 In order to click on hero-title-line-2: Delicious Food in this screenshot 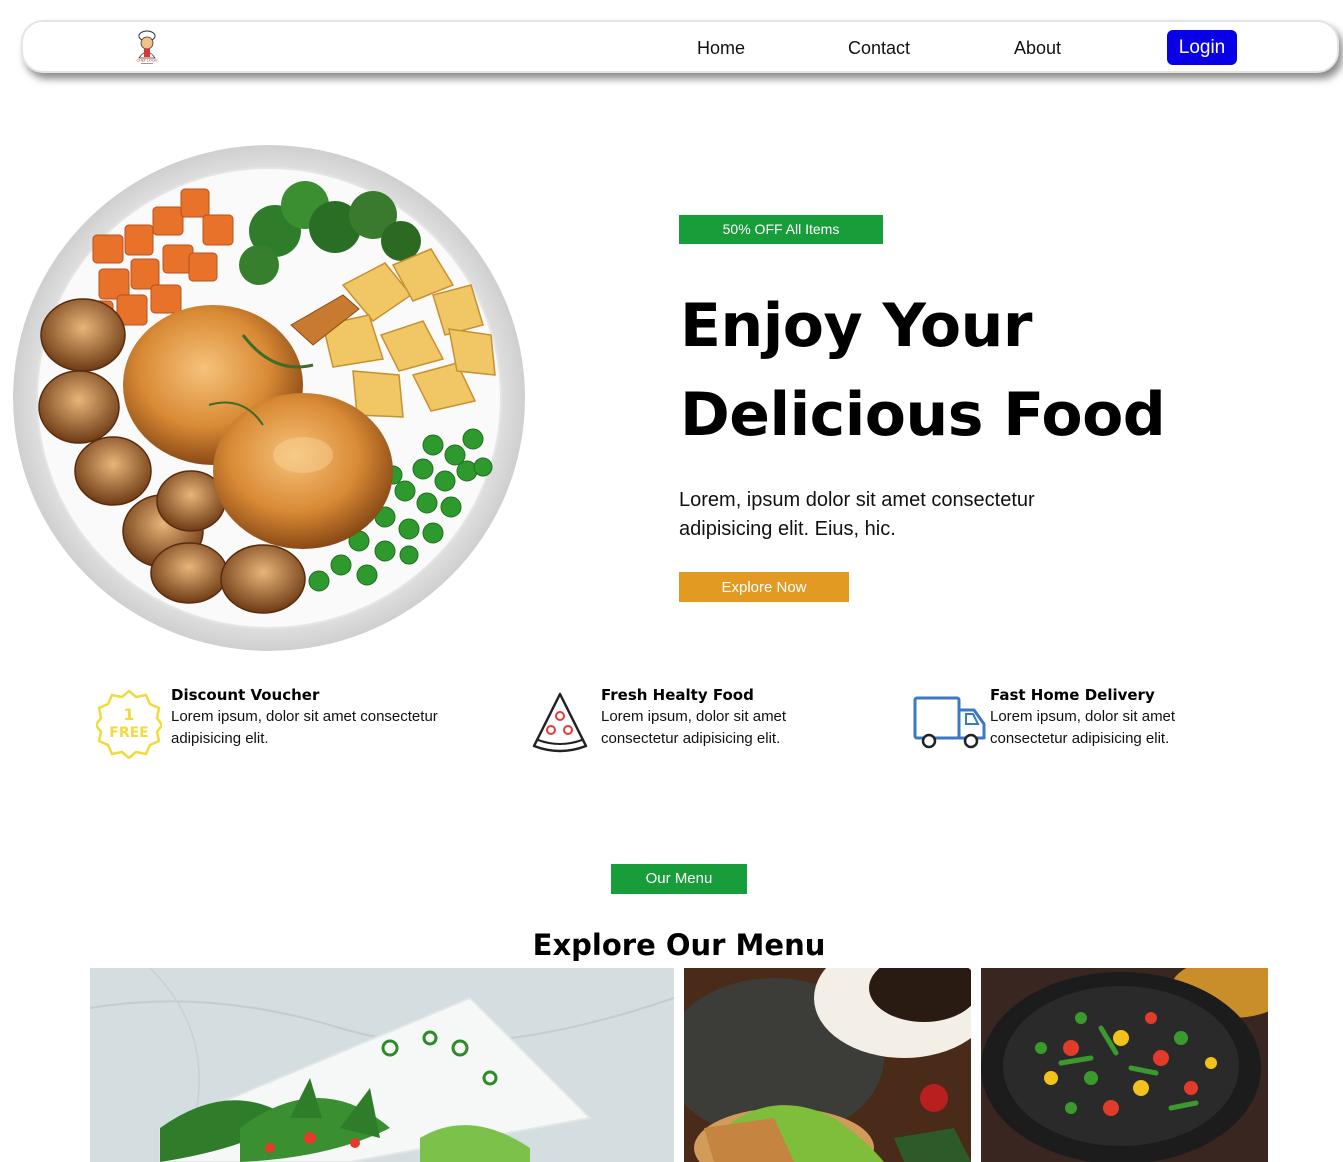, I will do `click(923, 415)`.